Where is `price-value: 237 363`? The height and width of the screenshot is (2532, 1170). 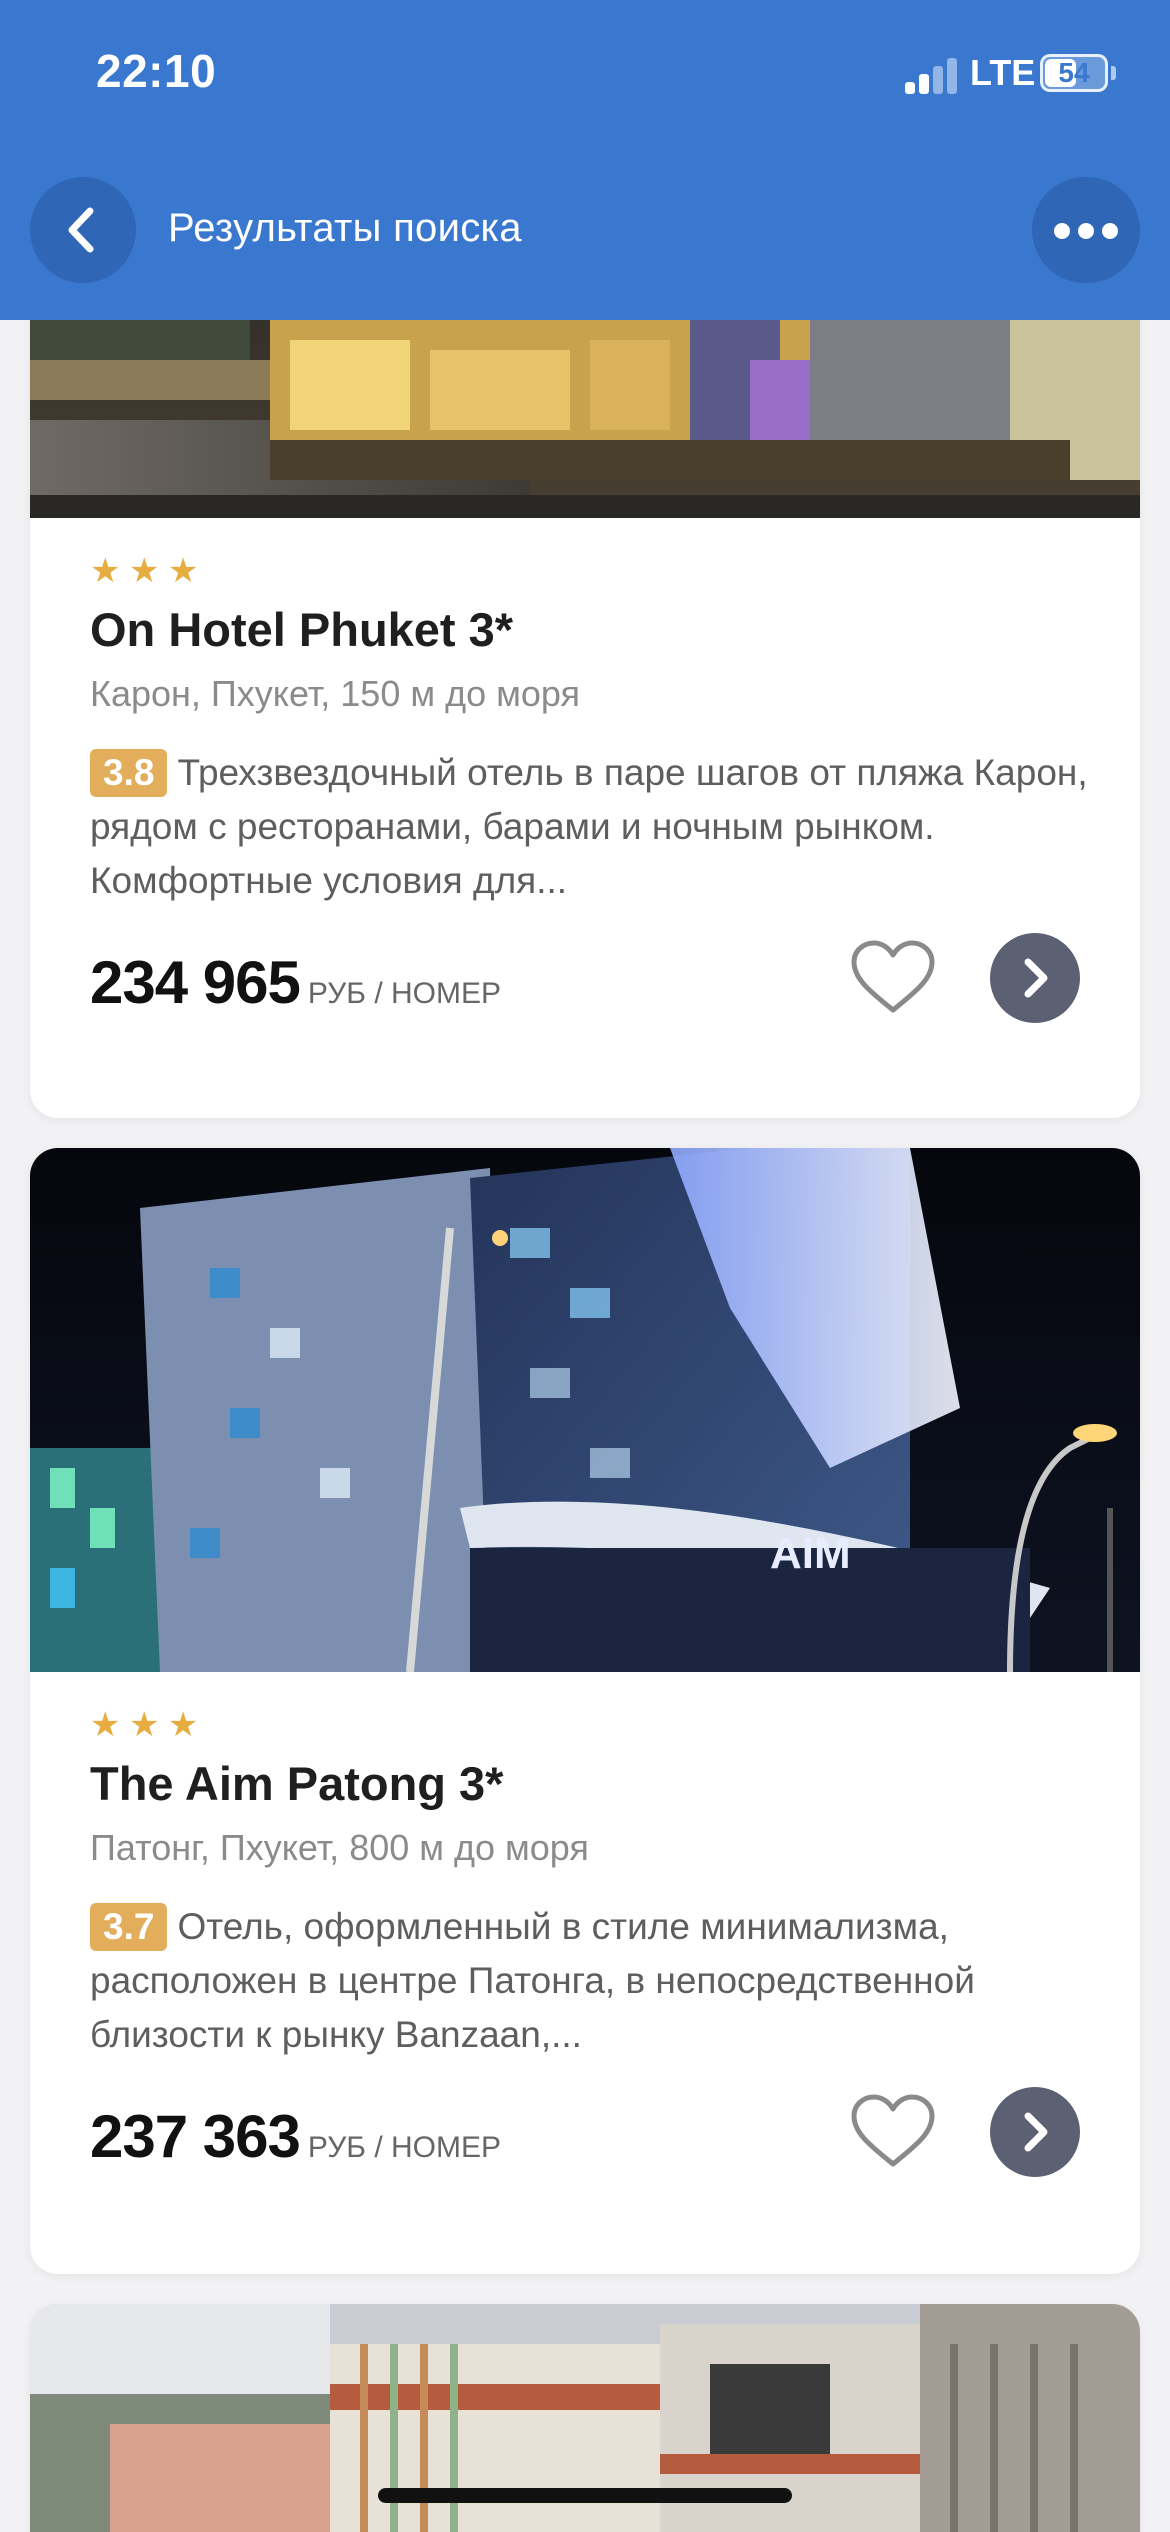 price-value: 237 363 is located at coordinates (195, 2136).